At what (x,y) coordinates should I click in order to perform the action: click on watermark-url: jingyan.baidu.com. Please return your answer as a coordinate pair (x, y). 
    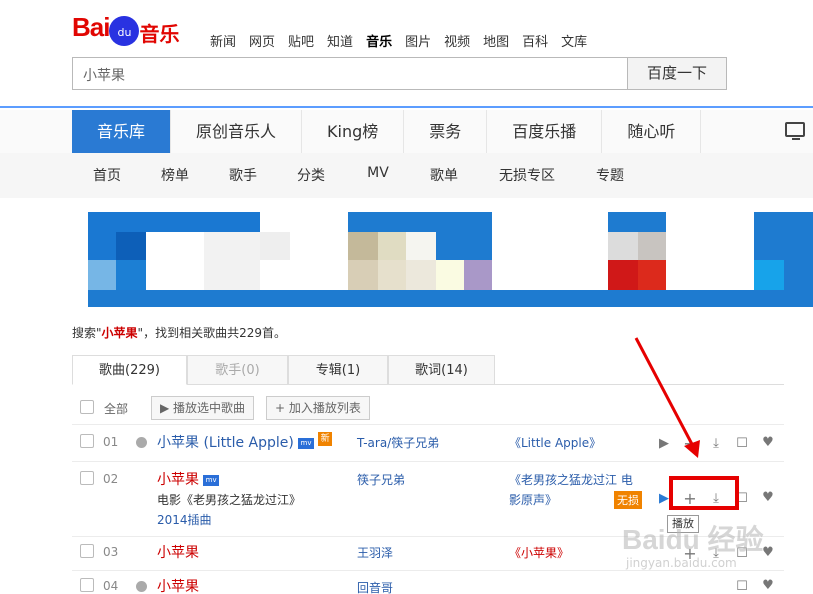
    Looking at the image, I should click on (681, 563).